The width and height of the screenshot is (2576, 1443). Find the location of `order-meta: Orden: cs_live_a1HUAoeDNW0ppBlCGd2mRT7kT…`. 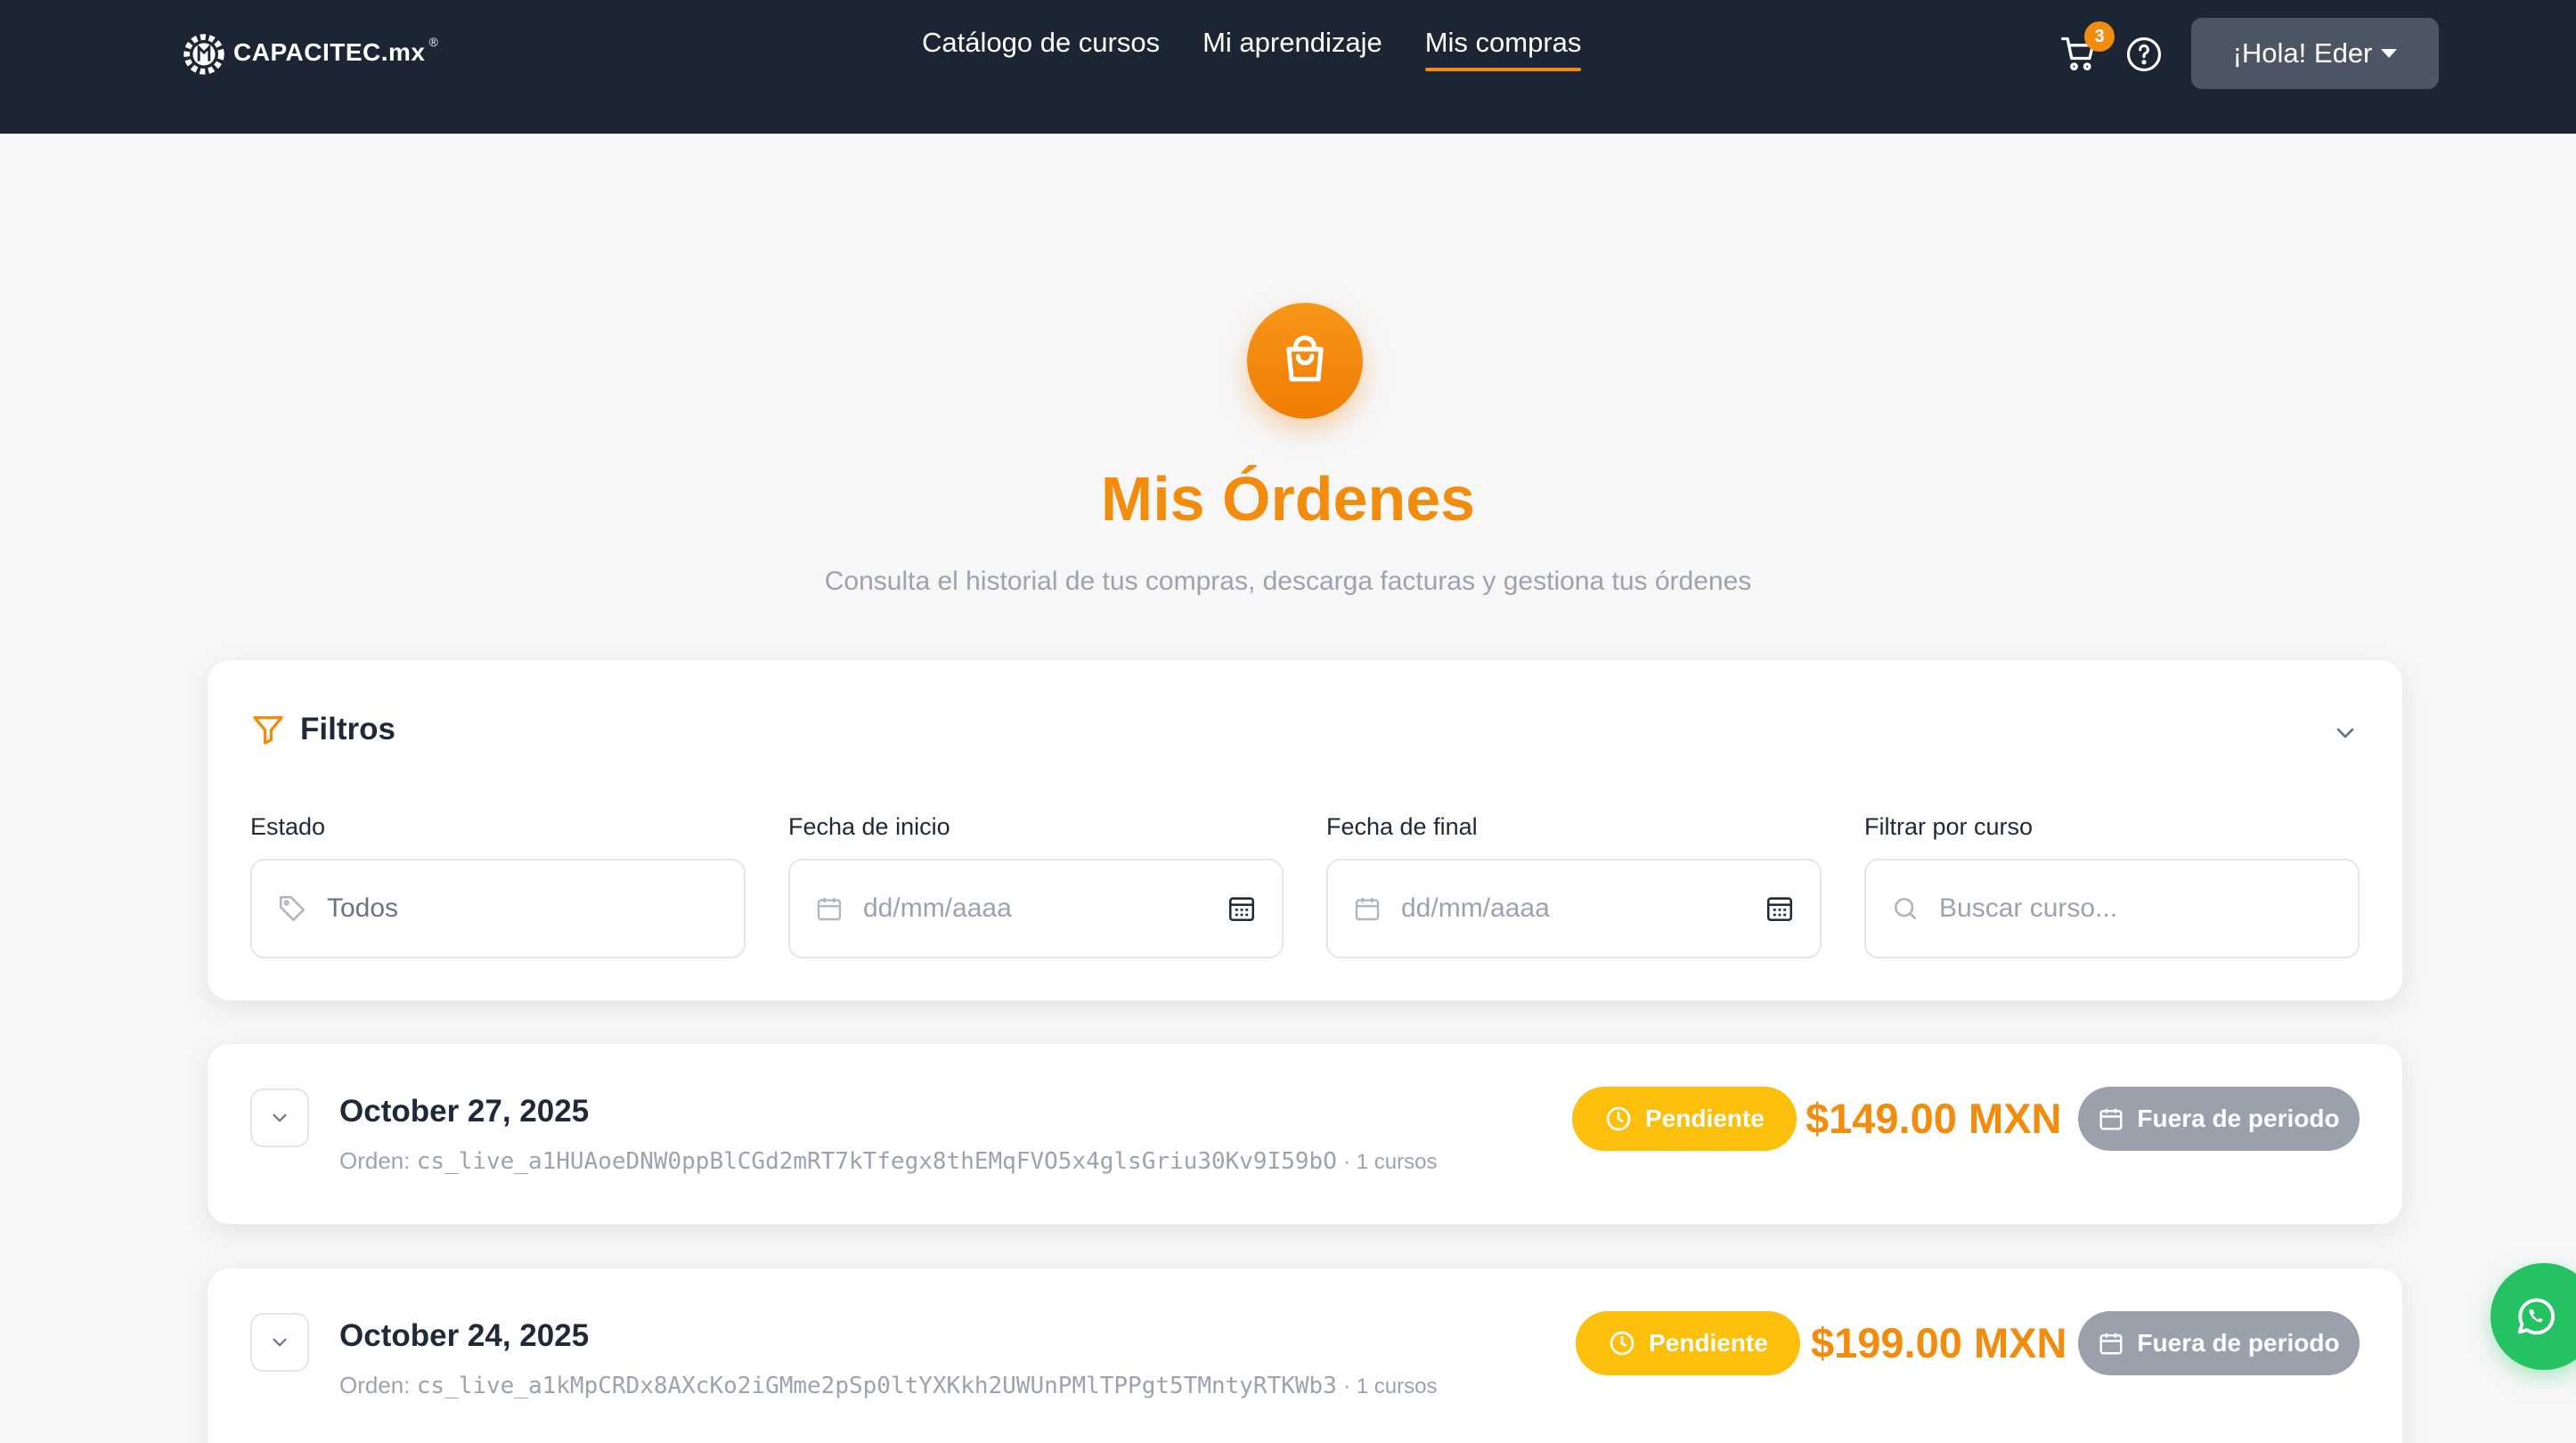

order-meta: Orden: cs_live_a1HUAoeDNW0ppBlCGd2mRT7kT… is located at coordinates (888, 1161).